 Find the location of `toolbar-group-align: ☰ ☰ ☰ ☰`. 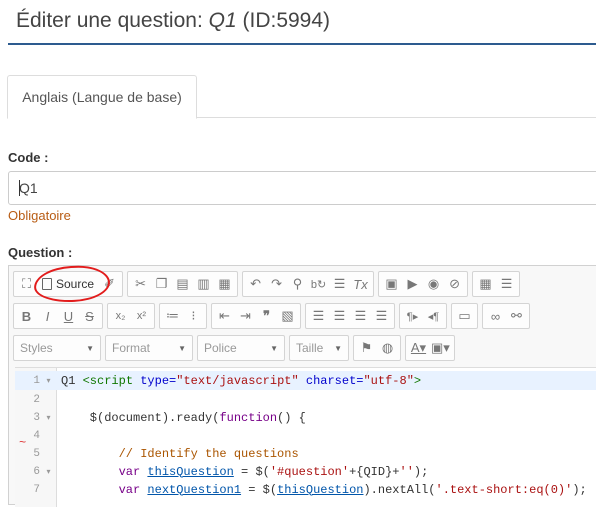

toolbar-group-align: ☰ ☰ ☰ ☰ is located at coordinates (350, 316).